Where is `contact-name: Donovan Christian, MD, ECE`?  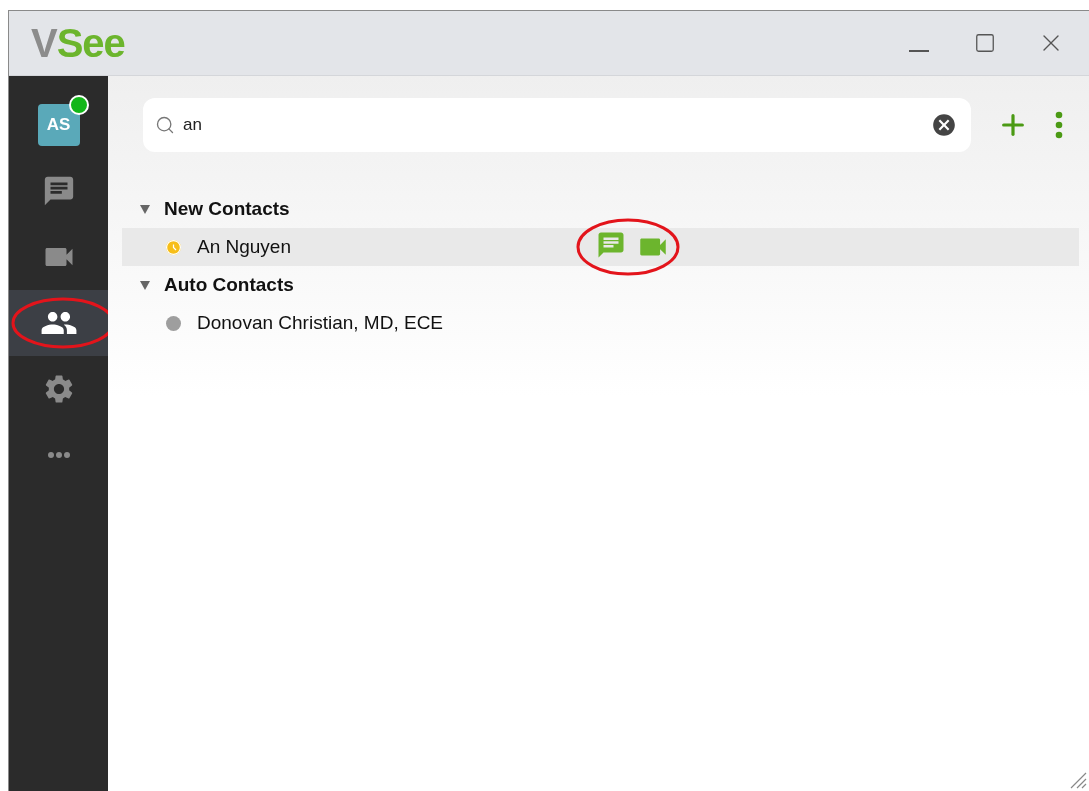
contact-name: Donovan Christian, MD, ECE is located at coordinates (320, 323).